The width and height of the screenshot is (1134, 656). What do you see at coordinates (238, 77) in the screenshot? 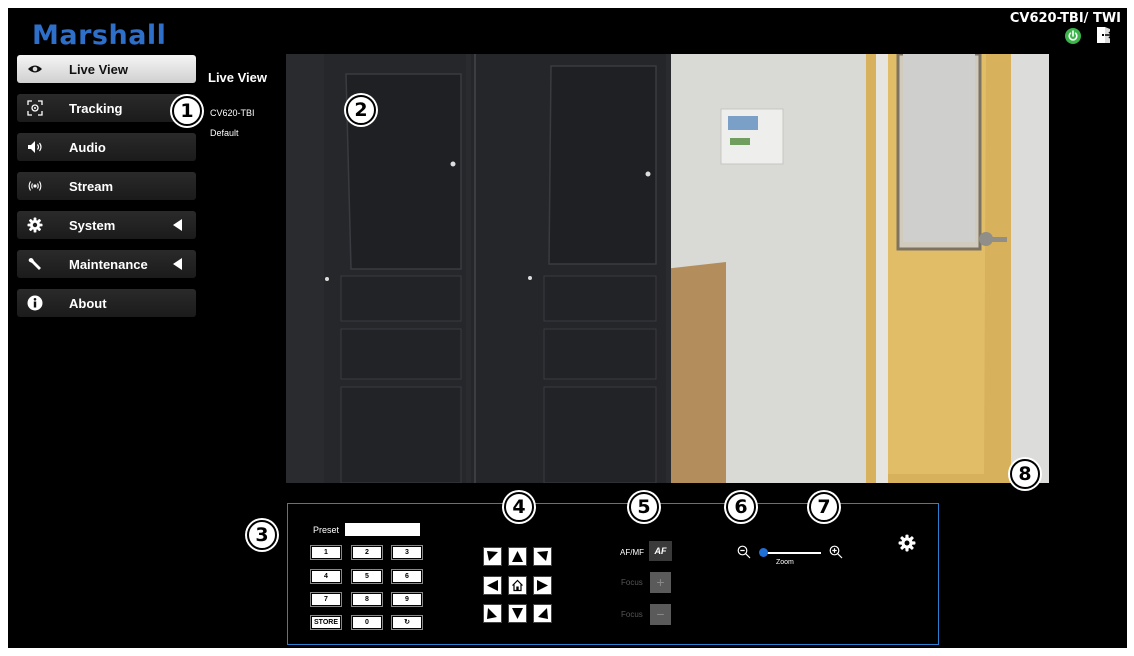
I see `page-title: Live View` at bounding box center [238, 77].